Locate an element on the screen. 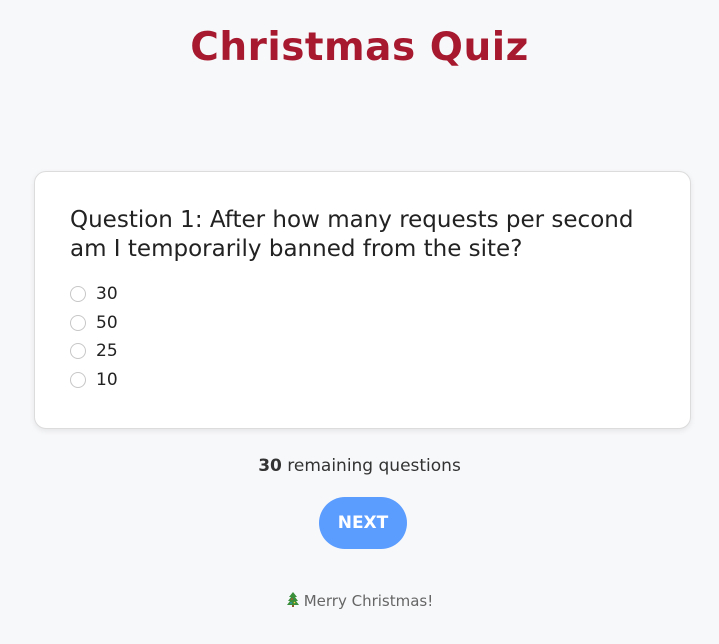 This screenshot has height=644, width=719. page-title: Christmas Quiz is located at coordinates (359, 47).